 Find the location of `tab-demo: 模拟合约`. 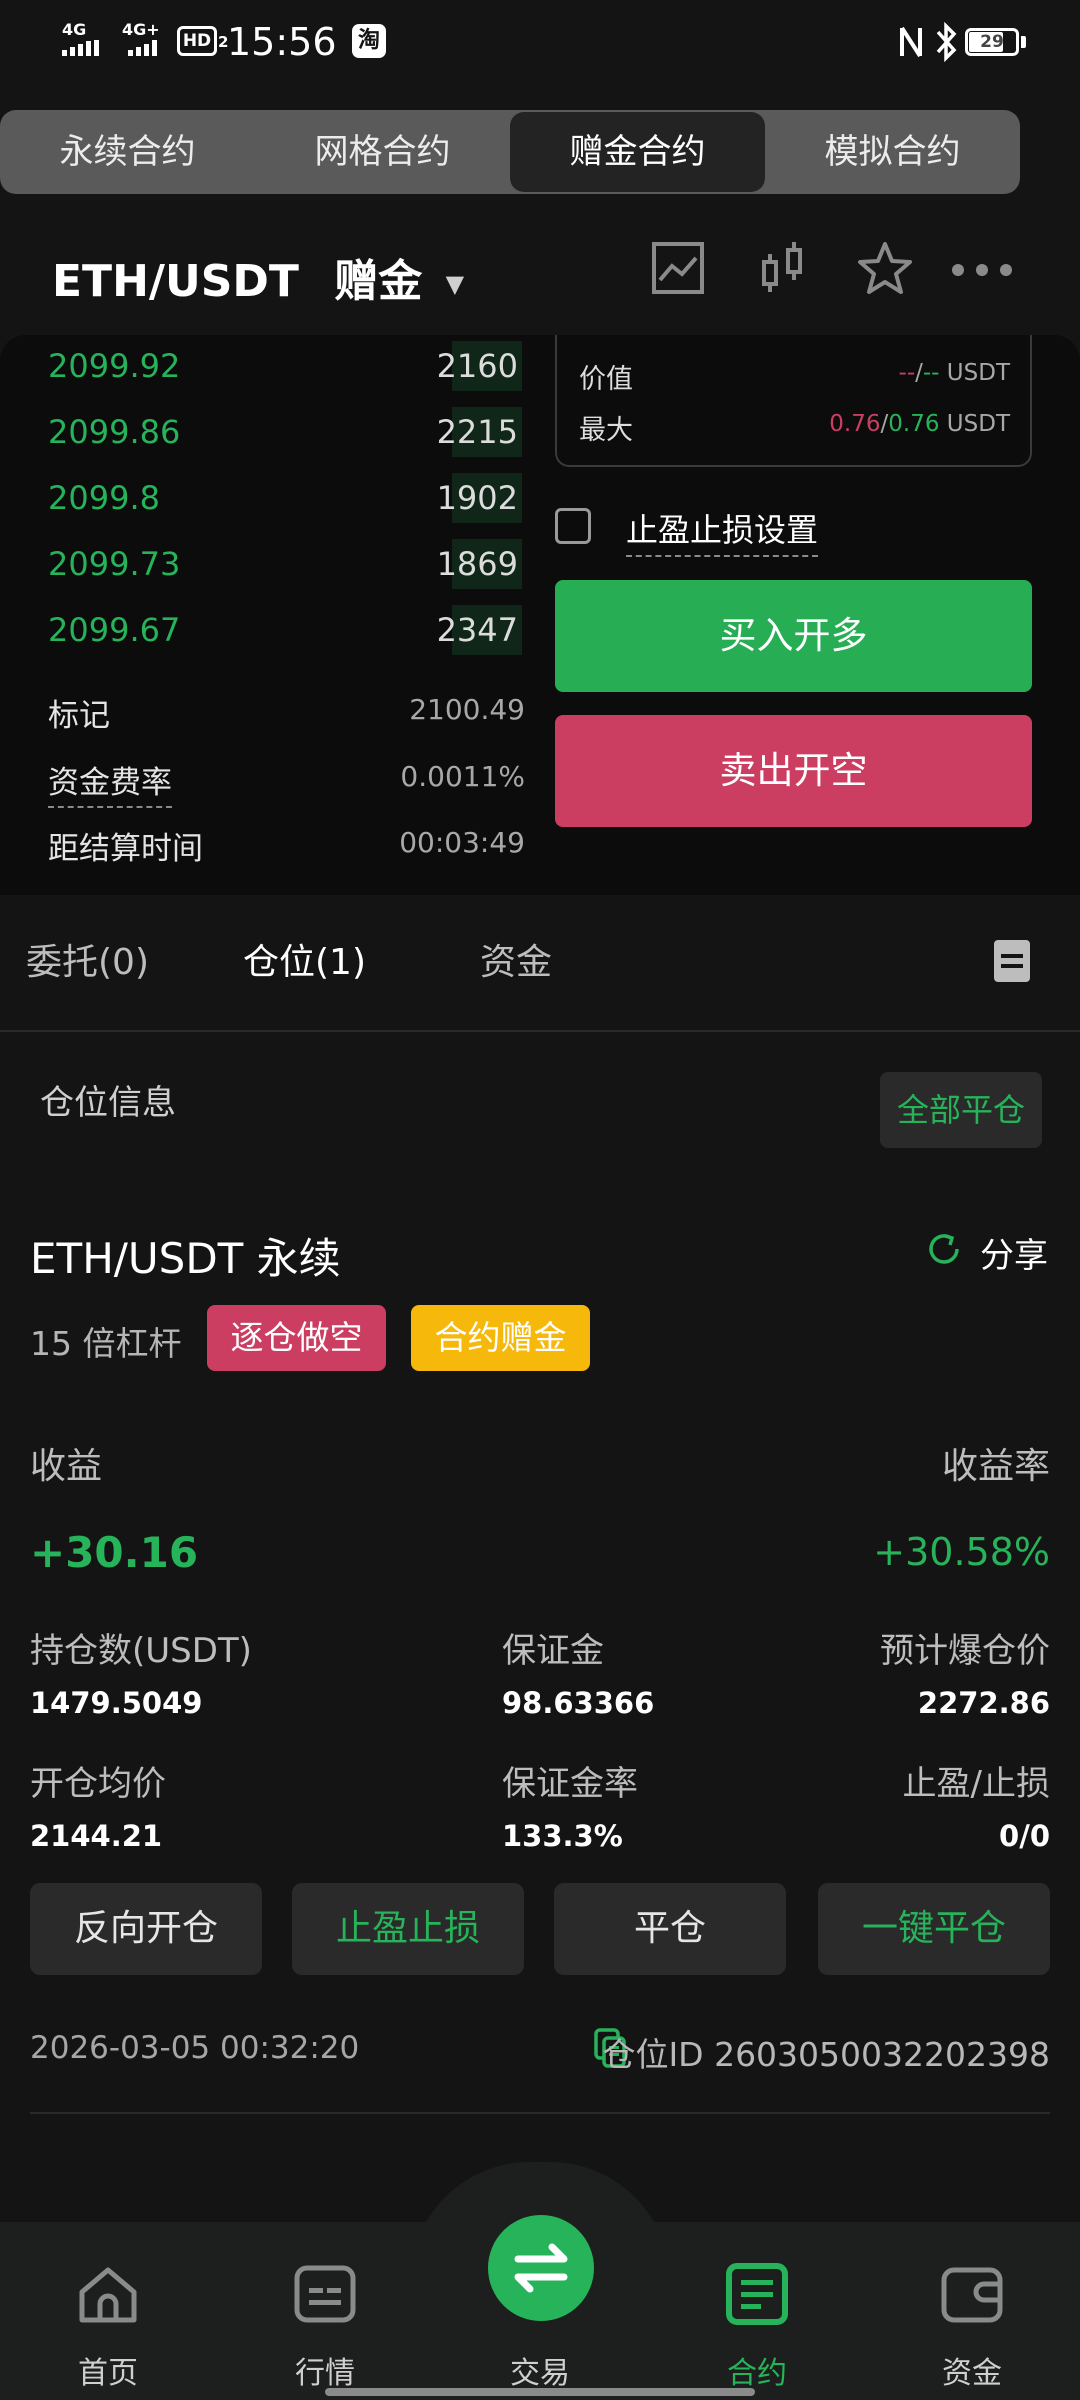

tab-demo: 模拟合约 is located at coordinates (892, 152).